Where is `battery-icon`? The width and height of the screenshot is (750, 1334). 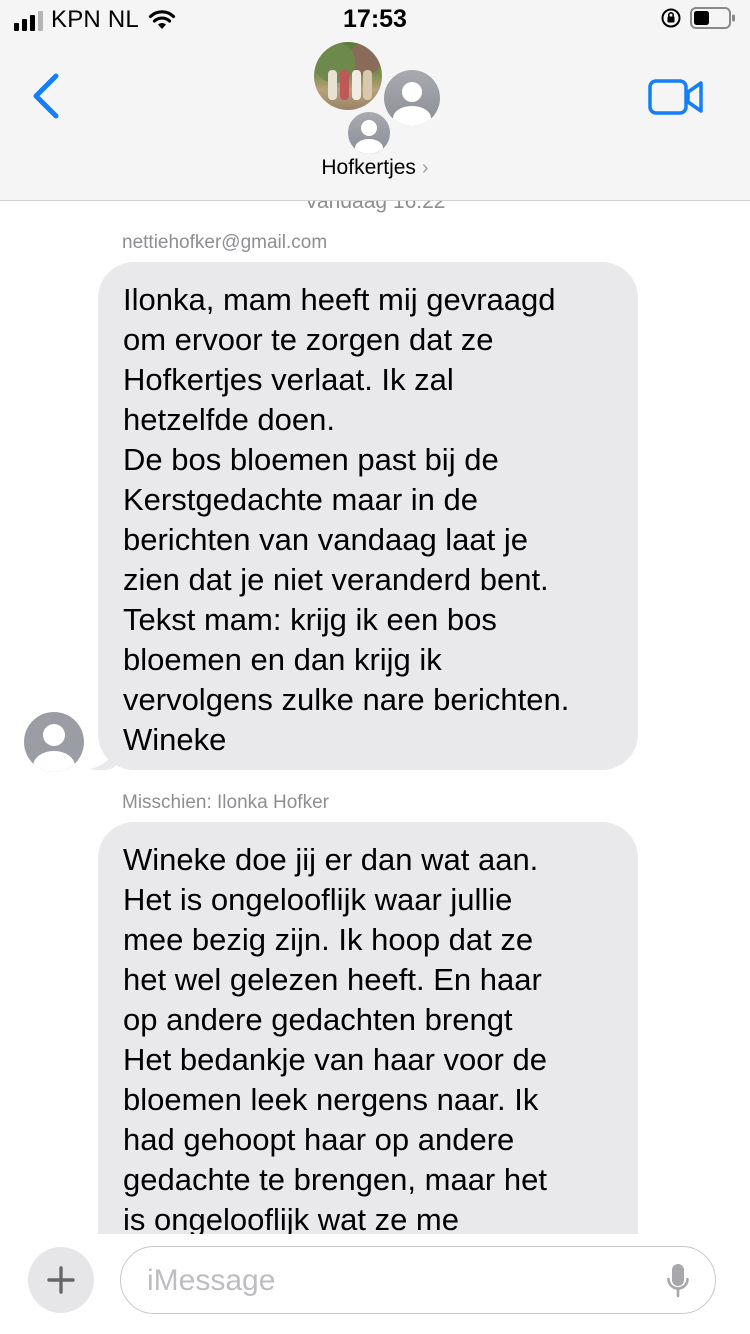
battery-icon is located at coordinates (712, 18).